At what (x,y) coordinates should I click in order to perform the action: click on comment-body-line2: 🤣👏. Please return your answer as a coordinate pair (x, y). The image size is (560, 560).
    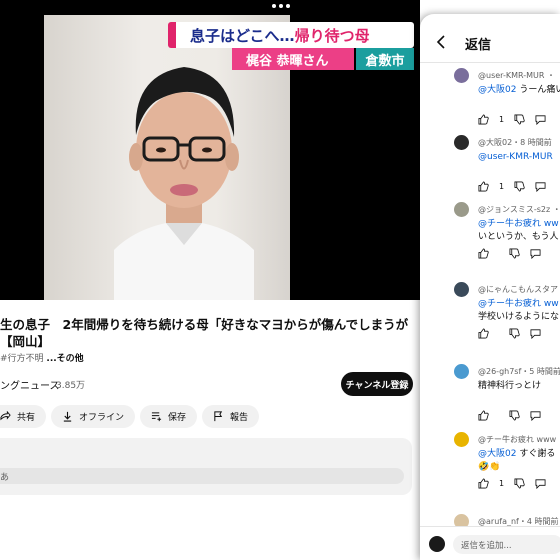
    Looking at the image, I should click on (489, 467).